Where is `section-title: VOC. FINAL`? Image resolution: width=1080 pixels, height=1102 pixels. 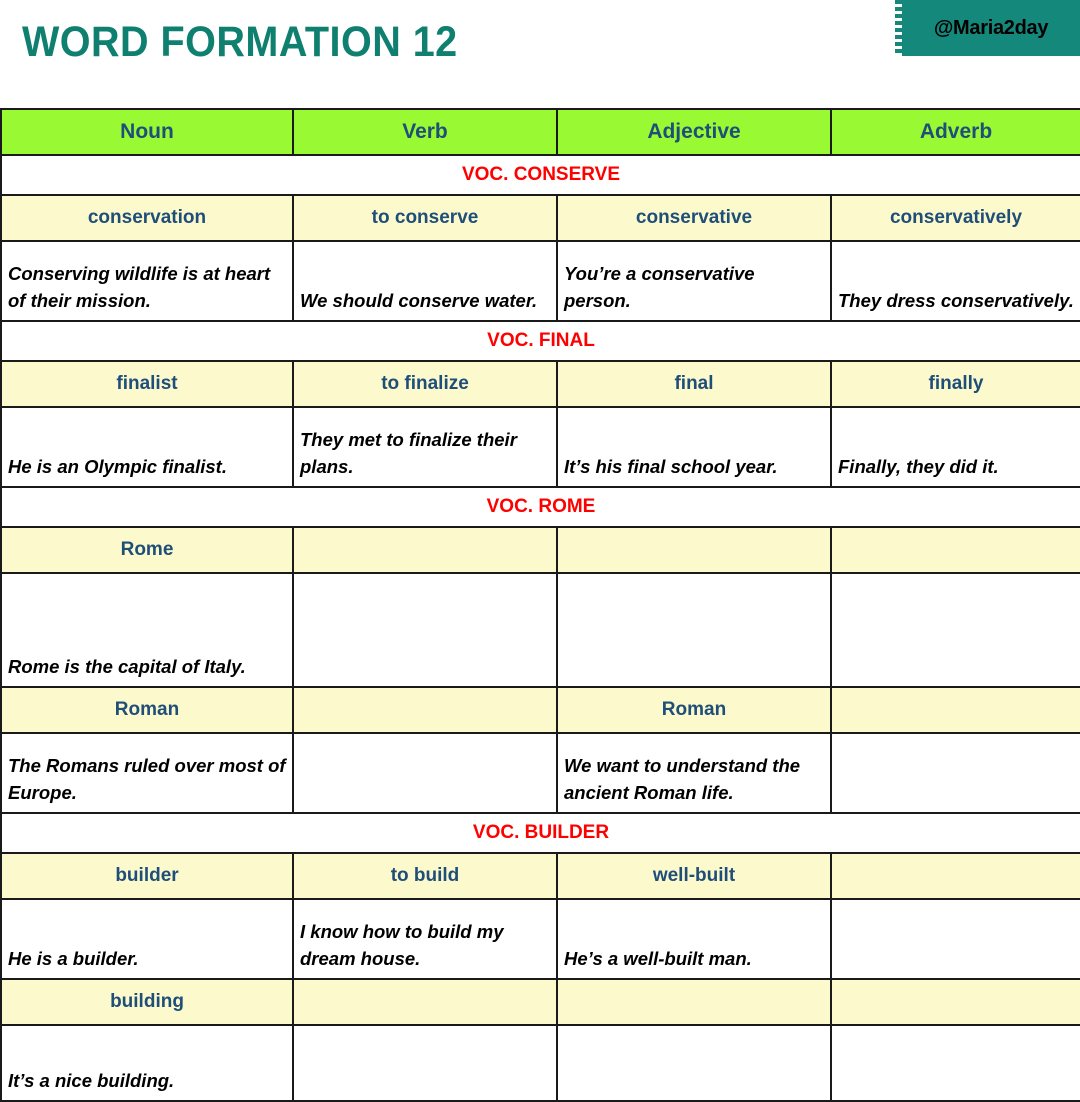 section-title: VOC. FINAL is located at coordinates (540, 341).